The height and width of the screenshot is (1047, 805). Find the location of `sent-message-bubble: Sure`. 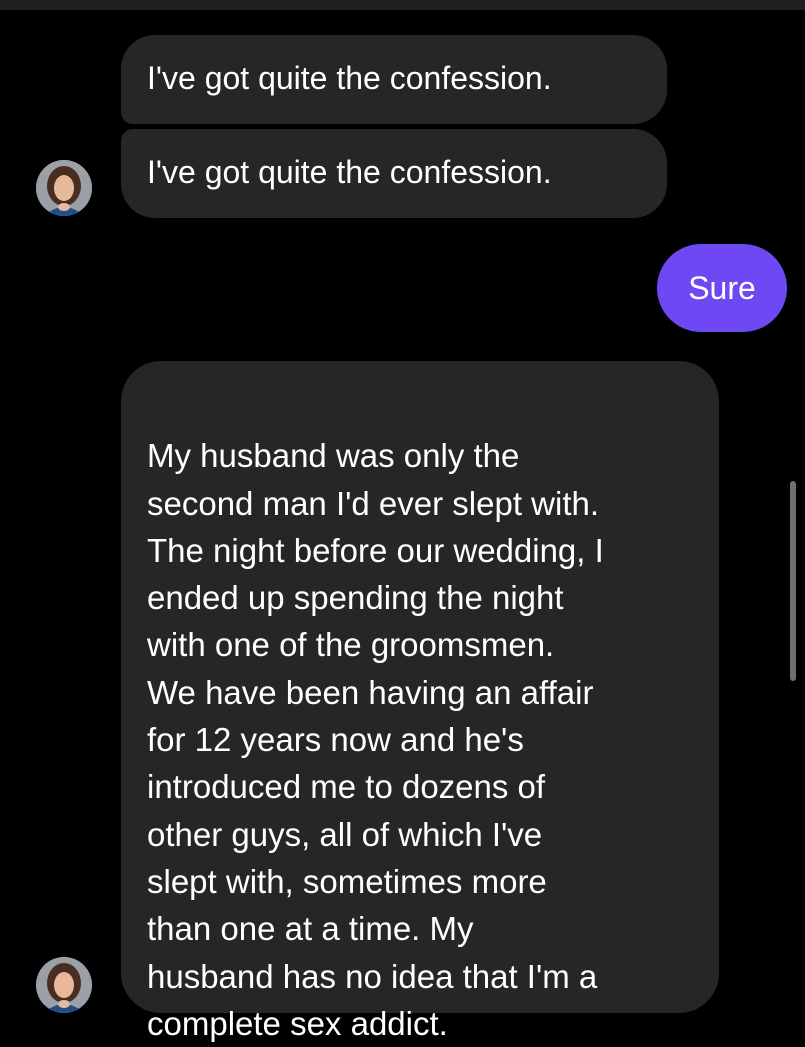

sent-message-bubble: Sure is located at coordinates (722, 288).